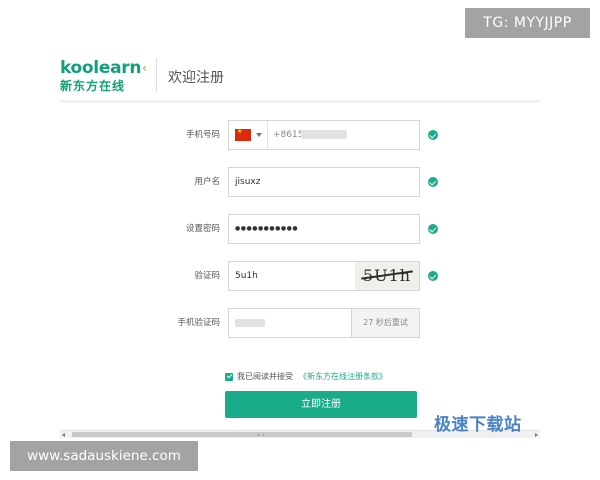 Image resolution: width=600 pixels, height=480 pixels. Describe the element at coordinates (63, 434) in the screenshot. I see `scroll-left-icon` at that location.